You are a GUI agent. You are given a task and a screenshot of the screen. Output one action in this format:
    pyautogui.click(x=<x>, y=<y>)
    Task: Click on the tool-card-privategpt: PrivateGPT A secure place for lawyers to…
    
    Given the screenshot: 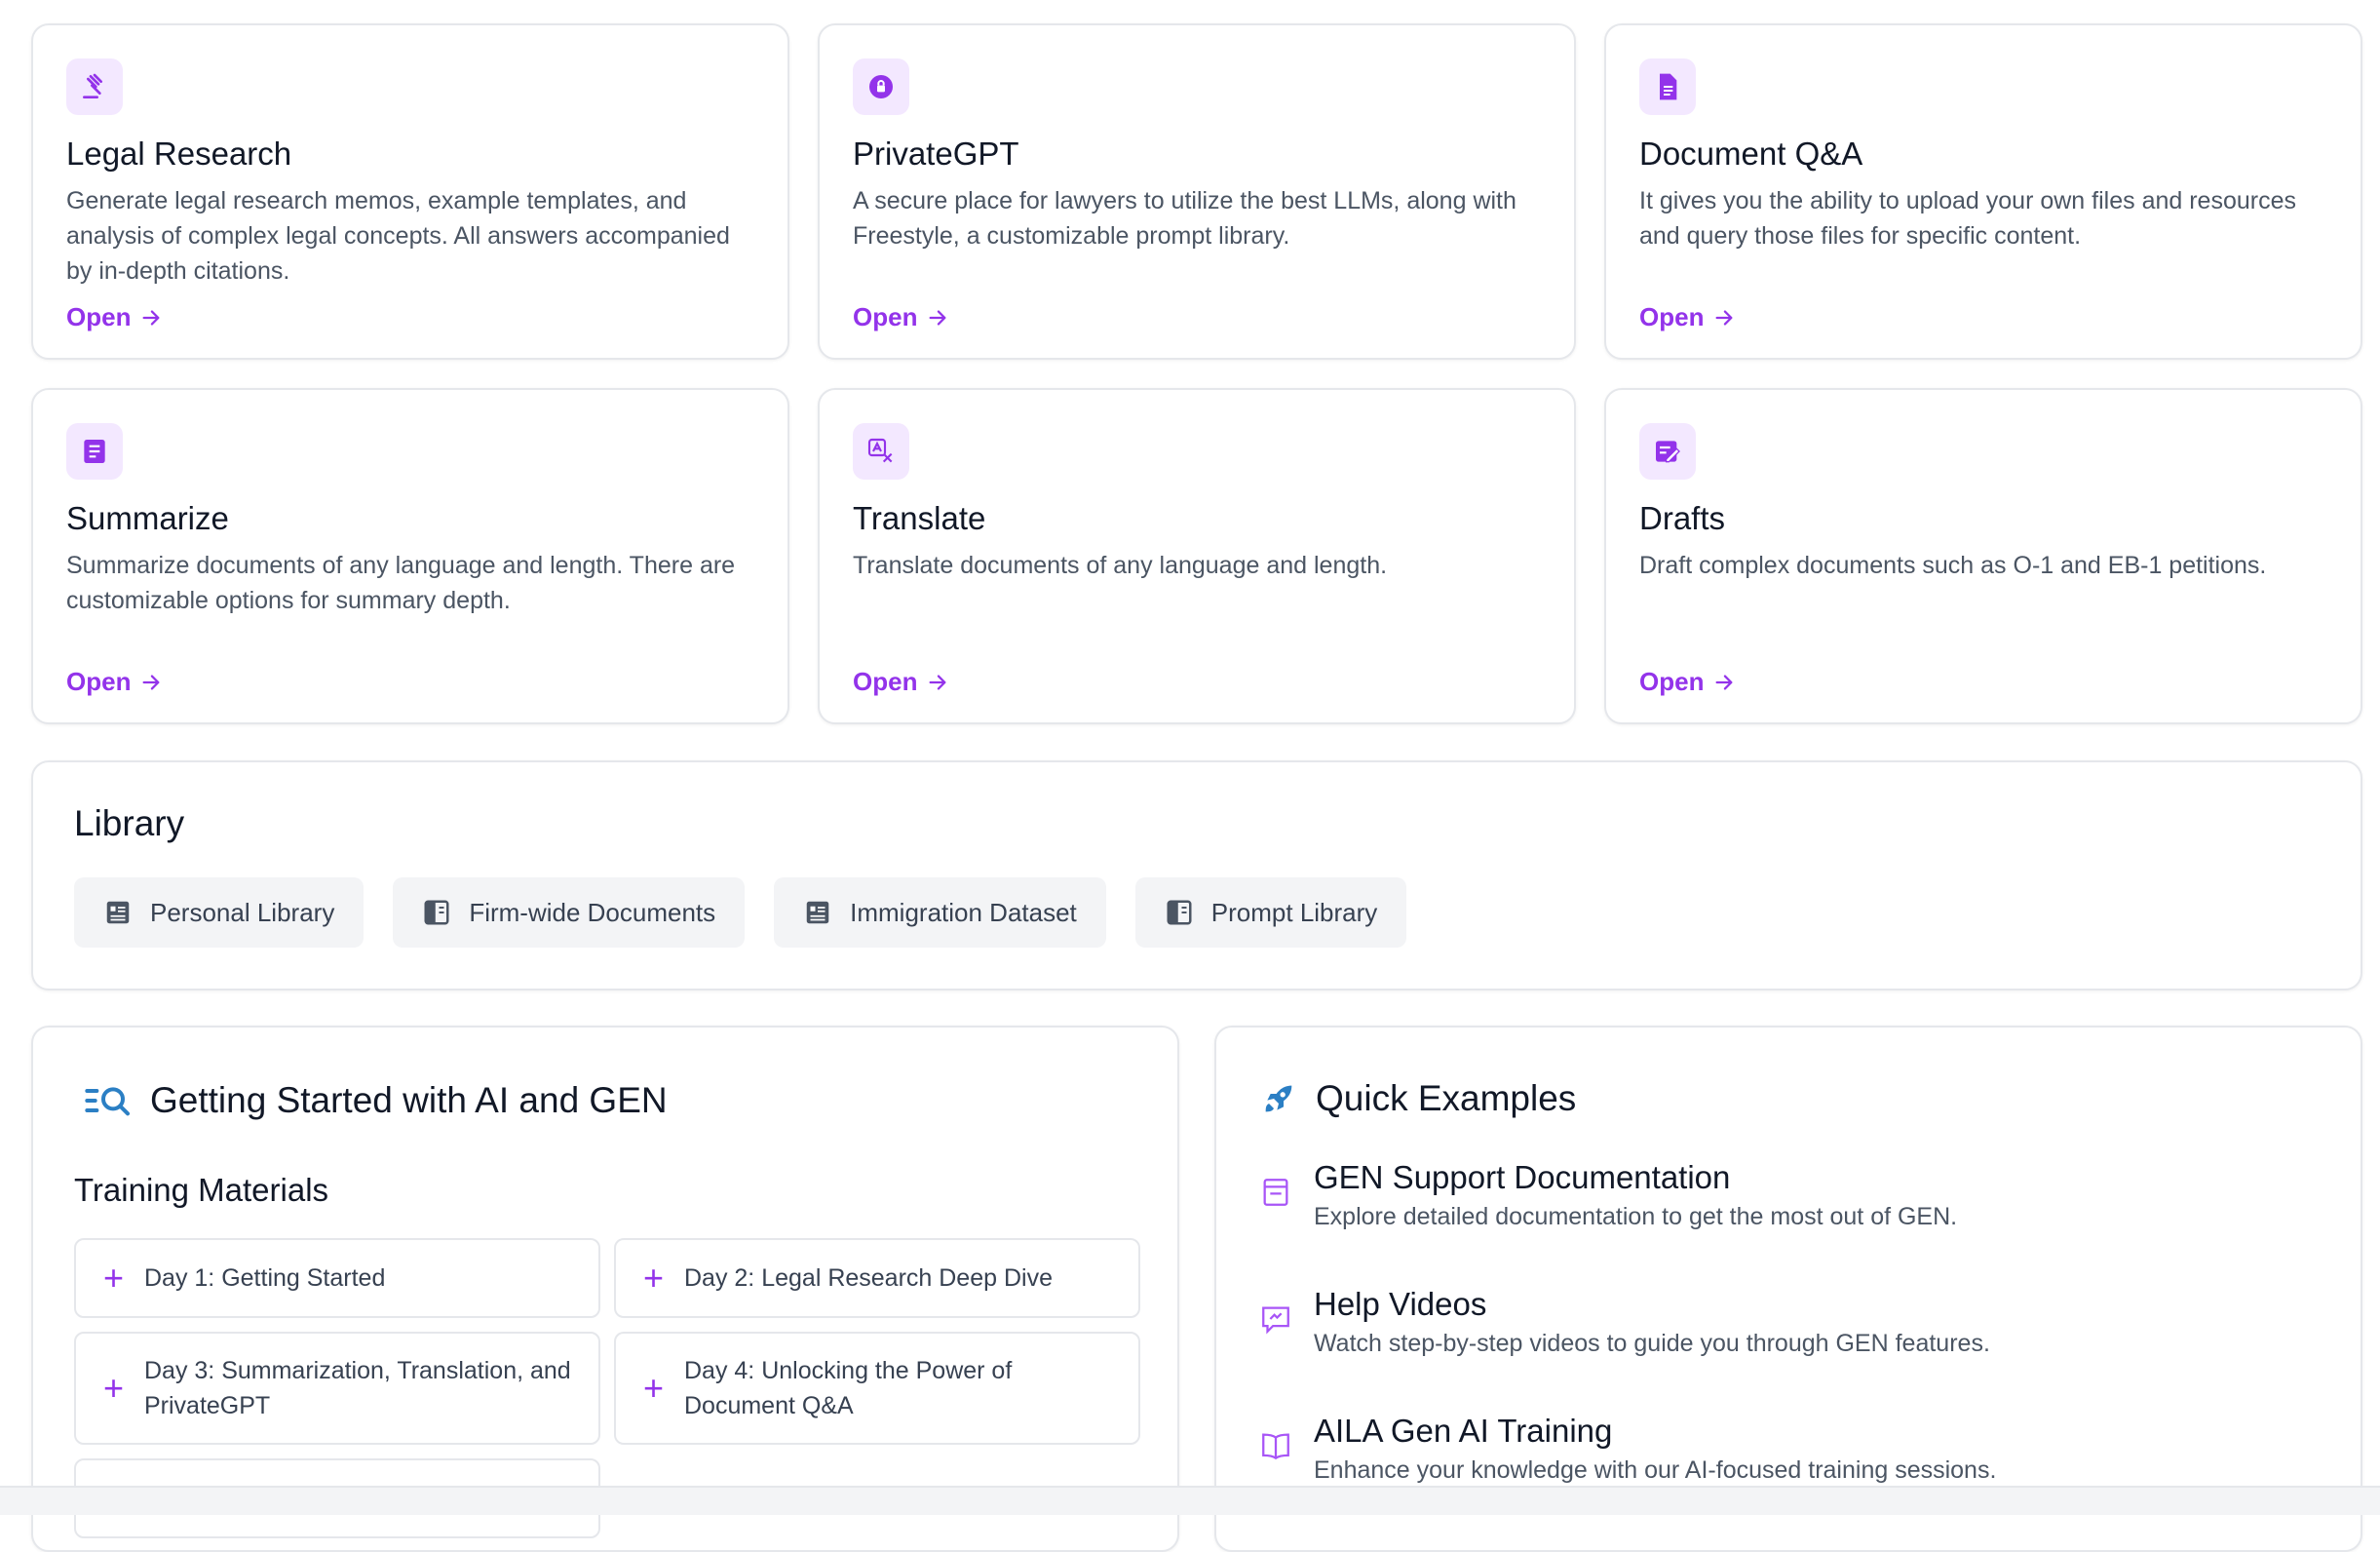 What is the action you would take?
    pyautogui.click(x=1197, y=191)
    